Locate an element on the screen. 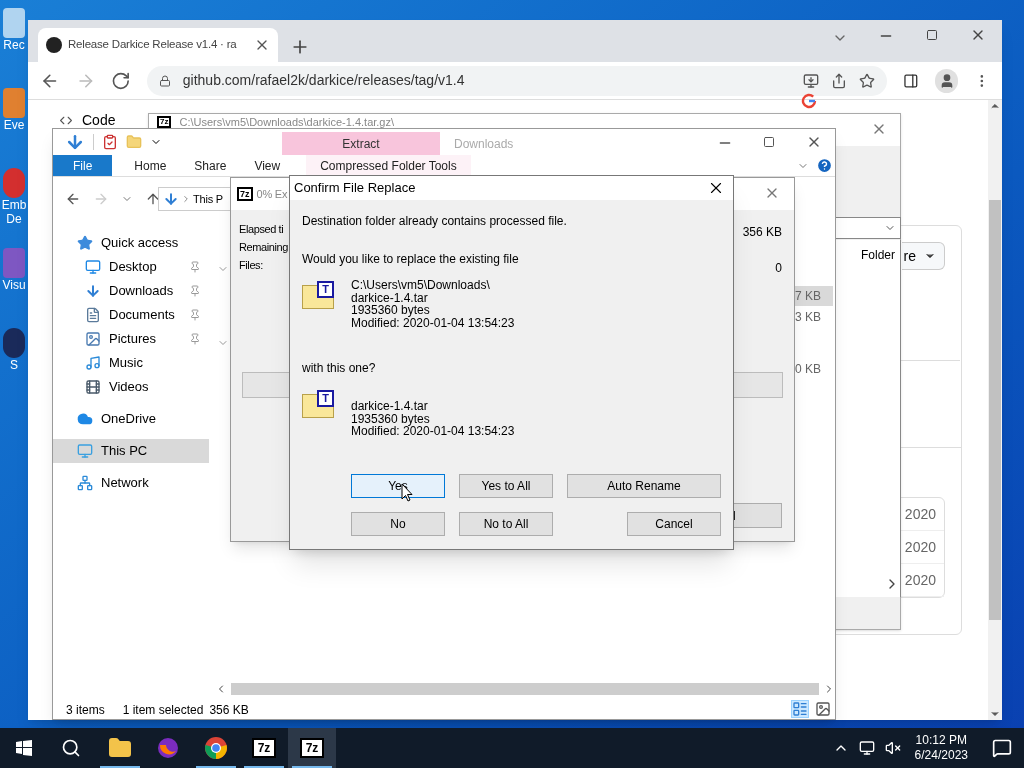 This screenshot has width=1024, height=768. status-item-count: 3 items is located at coordinates (85, 710).